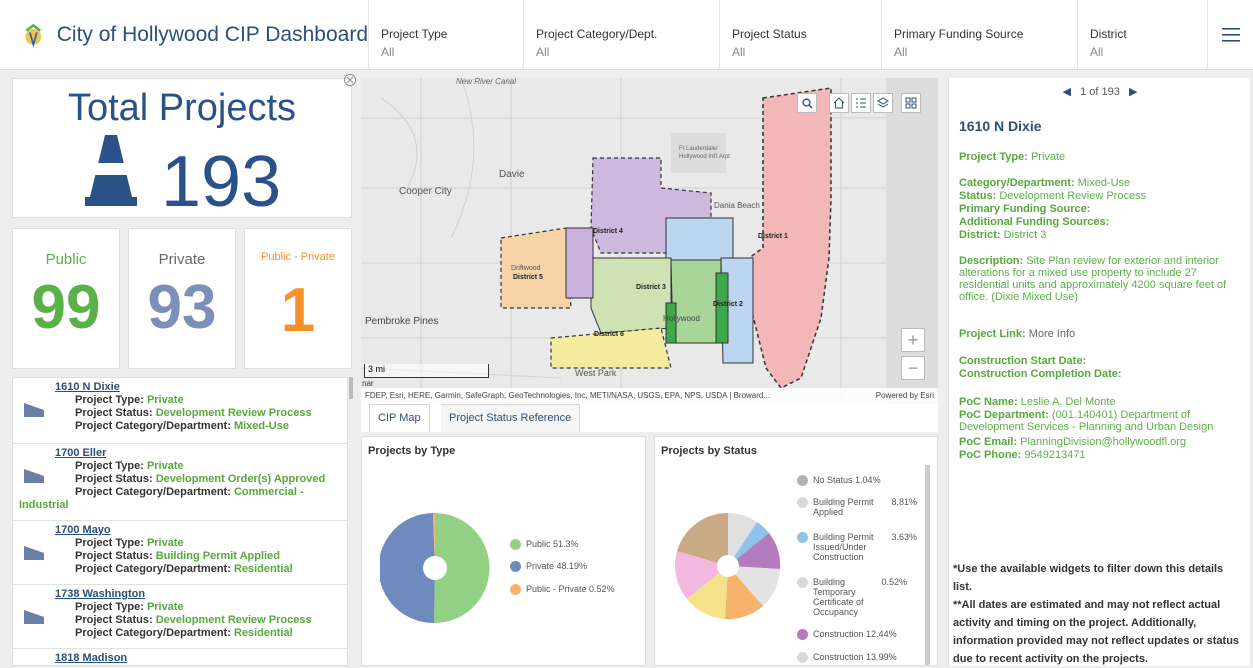  What do you see at coordinates (1143, 34) in the screenshot?
I see `filter-district: District All` at bounding box center [1143, 34].